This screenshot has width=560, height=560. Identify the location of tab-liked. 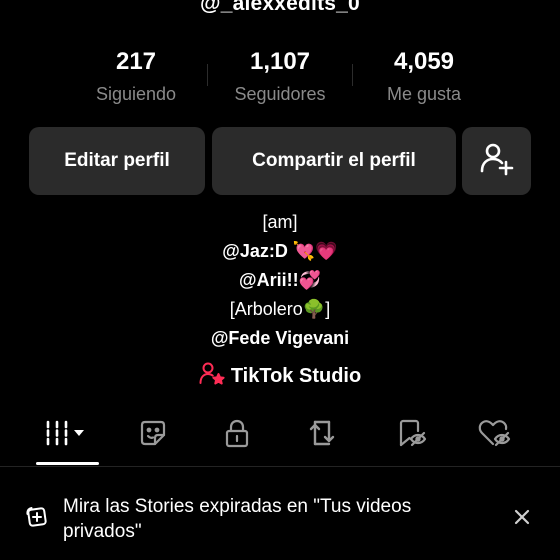
(494, 435).